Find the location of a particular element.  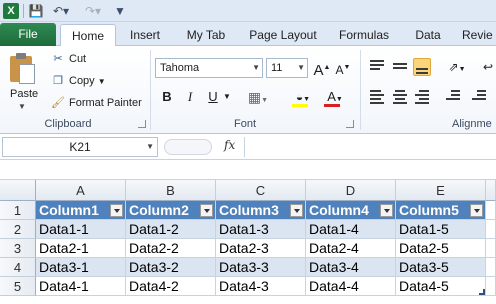

redo-icon: ↷▾ is located at coordinates (93, 11).